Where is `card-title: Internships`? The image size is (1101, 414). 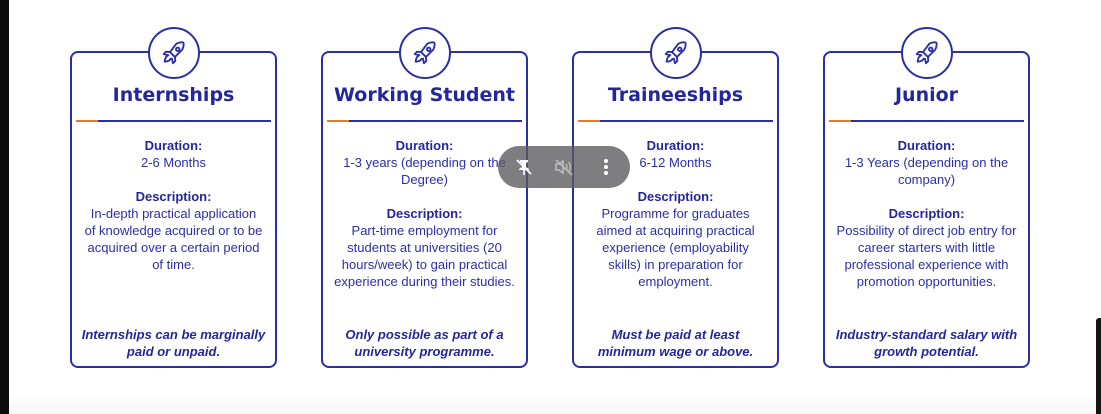 card-title: Internships is located at coordinates (173, 95).